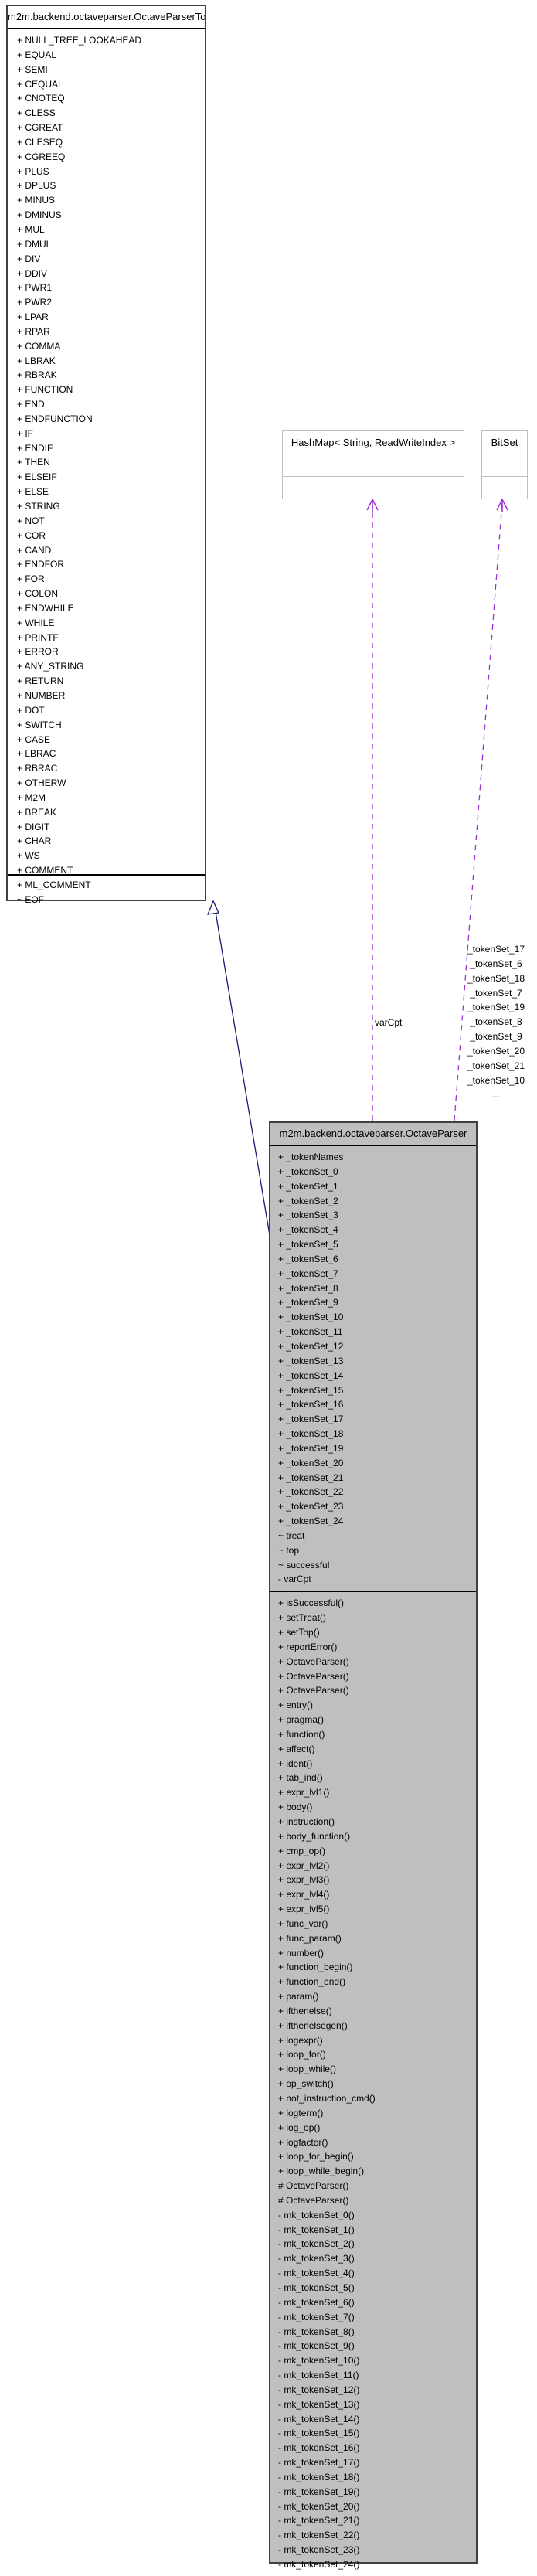 This screenshot has height=2576, width=537. What do you see at coordinates (36, 200) in the screenshot?
I see `class-attribute: + MINUS` at bounding box center [36, 200].